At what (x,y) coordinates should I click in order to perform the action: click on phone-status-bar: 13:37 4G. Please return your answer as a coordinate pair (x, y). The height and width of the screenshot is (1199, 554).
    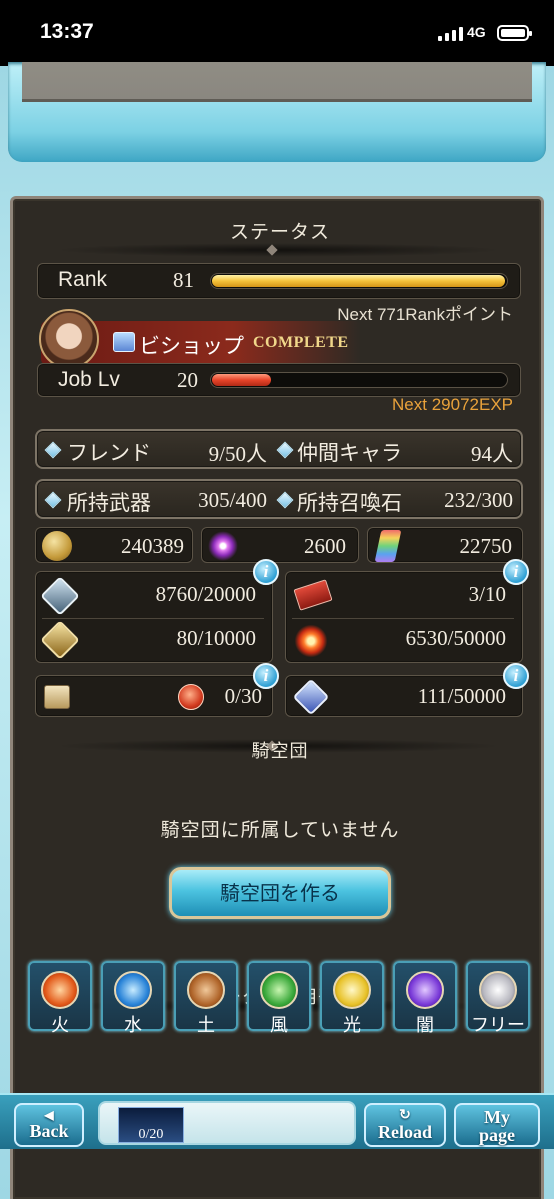
    Looking at the image, I should click on (277, 33).